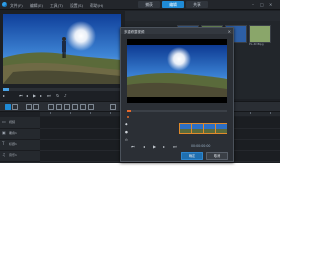 The width and height of the screenshot is (320, 270). I want to click on preview-scrubber, so click(62, 89).